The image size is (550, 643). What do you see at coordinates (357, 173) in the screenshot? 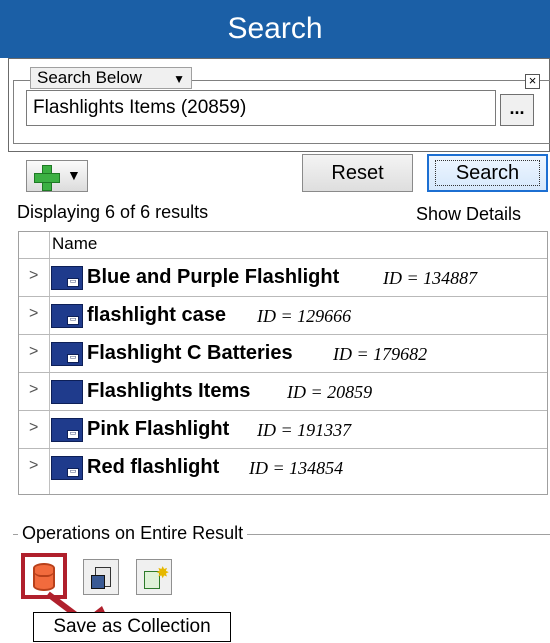
I see `reset-button: Reset` at bounding box center [357, 173].